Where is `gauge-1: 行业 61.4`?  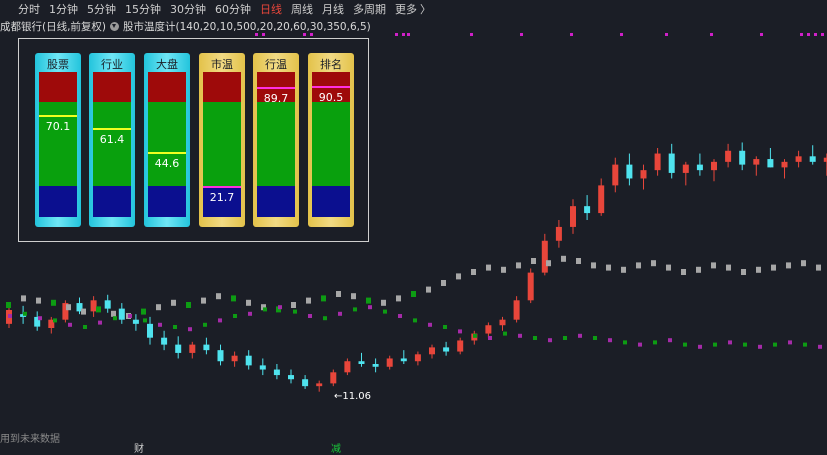 gauge-1: 行业 61.4 is located at coordinates (112, 140).